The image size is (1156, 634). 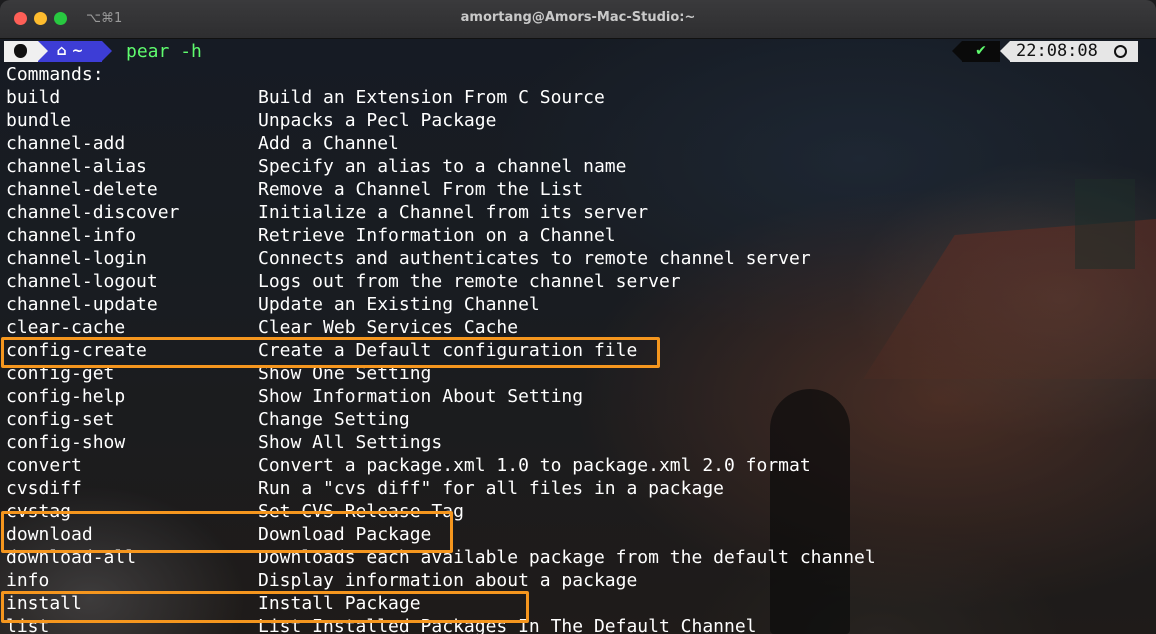 What do you see at coordinates (350, 442) in the screenshot?
I see `command-description-cell: Show All Settings` at bounding box center [350, 442].